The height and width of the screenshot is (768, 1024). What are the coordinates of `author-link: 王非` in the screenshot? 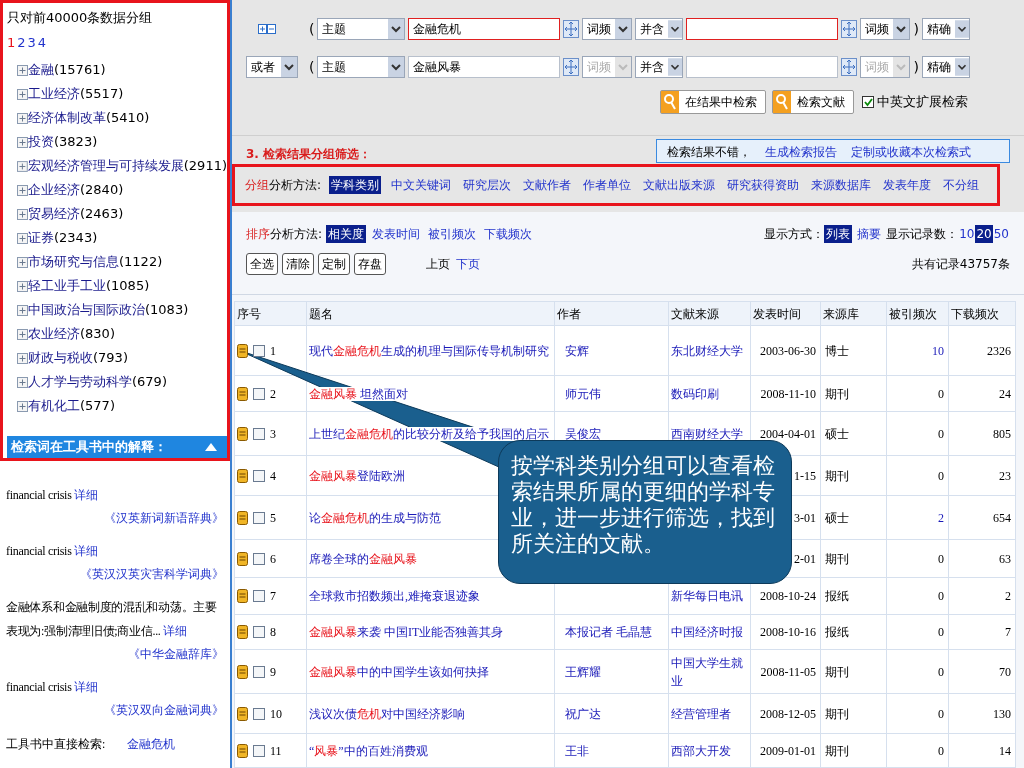 It's located at (577, 750).